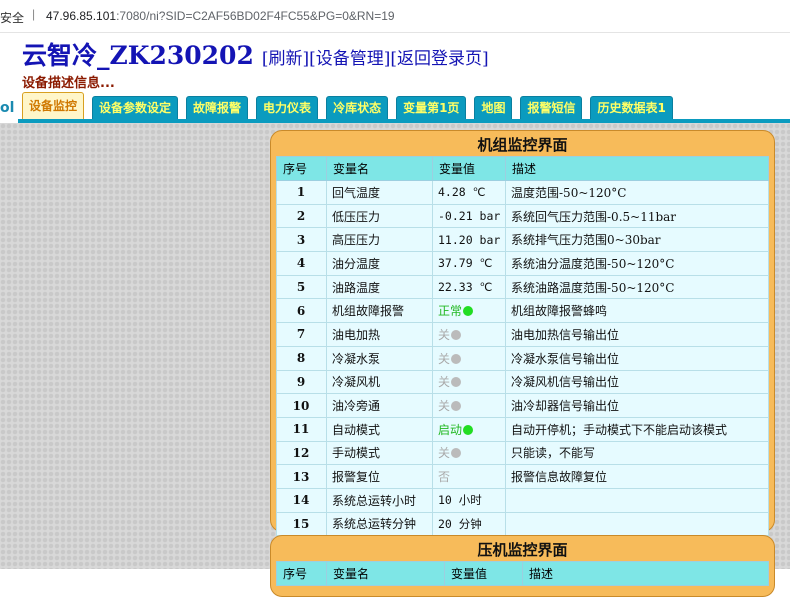  What do you see at coordinates (460, 500) in the screenshot?
I see `cell-value-text: 10 小时` at bounding box center [460, 500].